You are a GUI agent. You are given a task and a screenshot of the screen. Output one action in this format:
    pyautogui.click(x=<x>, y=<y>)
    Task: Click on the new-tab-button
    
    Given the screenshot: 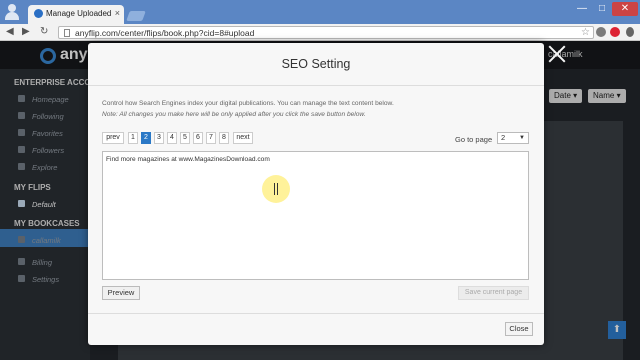 What is the action you would take?
    pyautogui.click(x=136, y=16)
    